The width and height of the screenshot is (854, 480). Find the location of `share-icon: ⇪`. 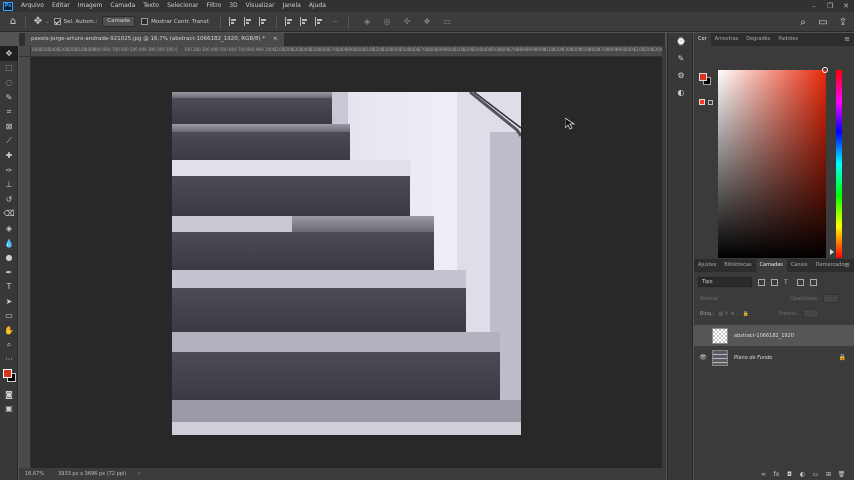

share-icon: ⇪ is located at coordinates (843, 22).